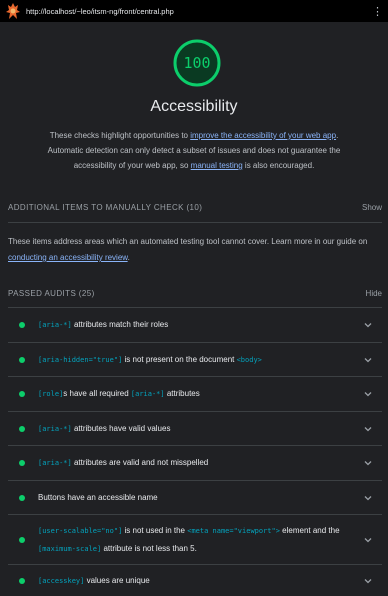  What do you see at coordinates (374, 293) in the screenshot?
I see `passed-audits-hide-toggle: Hide` at bounding box center [374, 293].